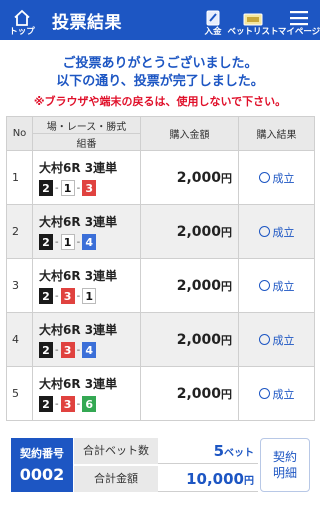  I want to click on total-amount-number: 10,000, so click(215, 479).